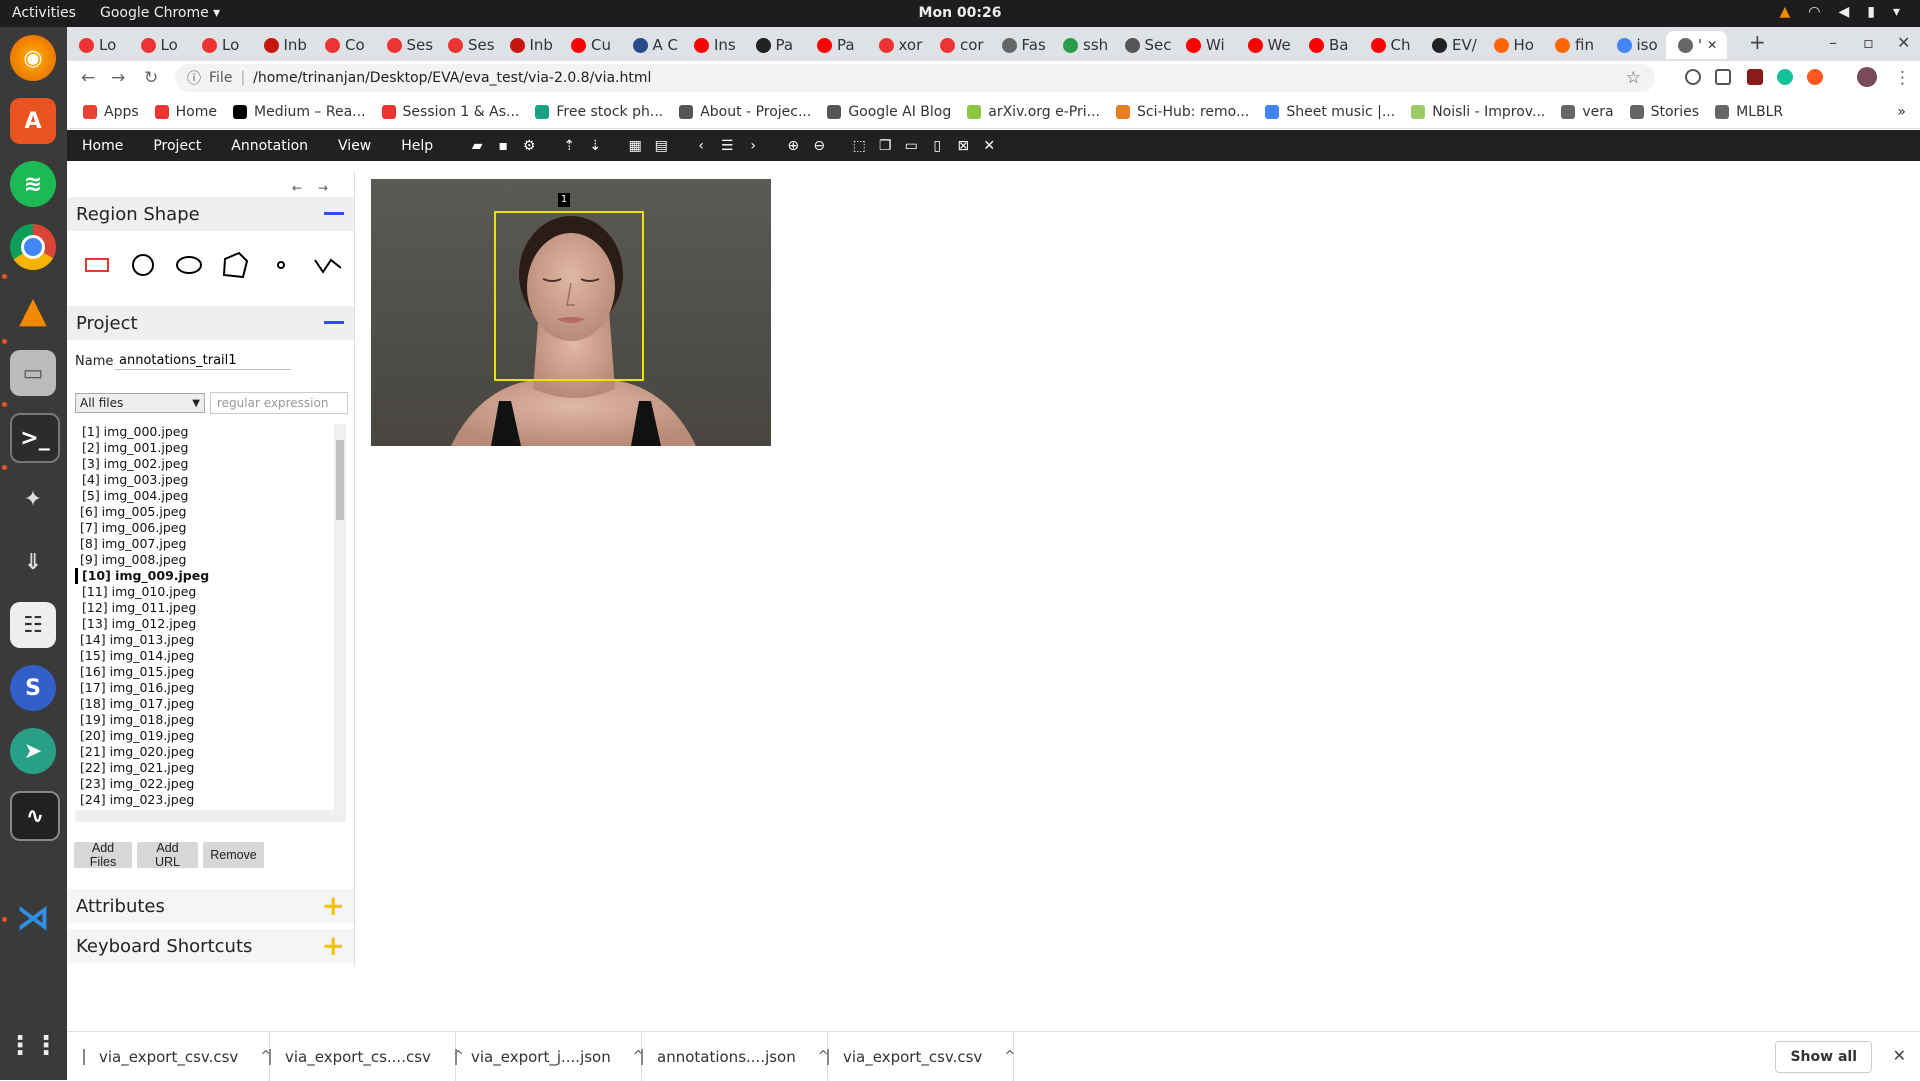 Image resolution: width=1920 pixels, height=1081 pixels. I want to click on software-center-icon: A, so click(33, 121).